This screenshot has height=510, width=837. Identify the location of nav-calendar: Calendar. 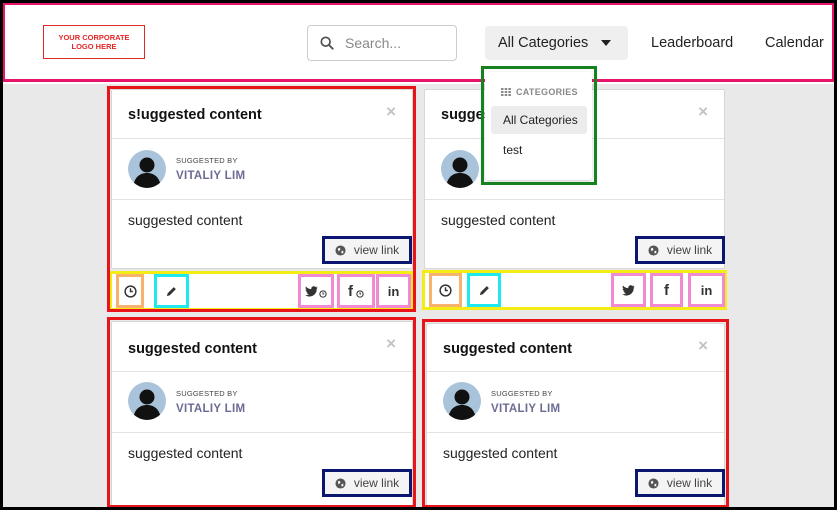
(794, 43).